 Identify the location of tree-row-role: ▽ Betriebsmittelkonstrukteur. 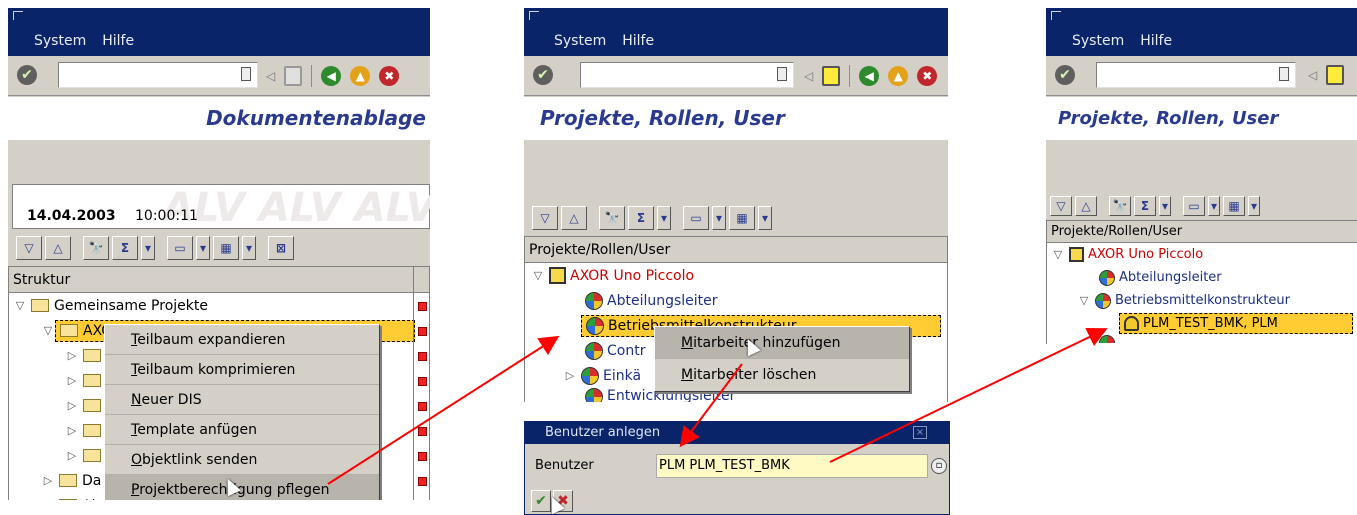
(1202, 300).